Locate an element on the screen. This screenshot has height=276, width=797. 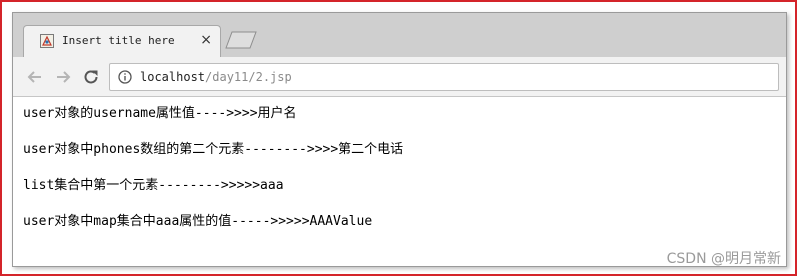
browser-tab: Insert title here × is located at coordinates (122, 41).